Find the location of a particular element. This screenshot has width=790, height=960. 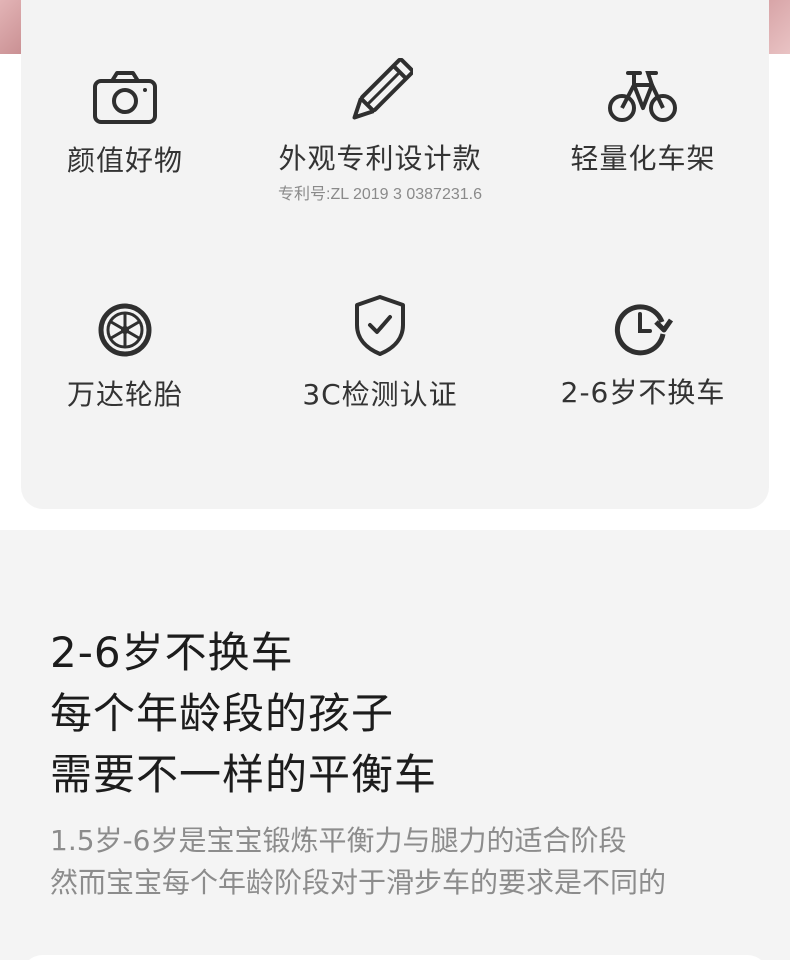

feature-item-appearance: 颜值好物 is located at coordinates (125, 124).